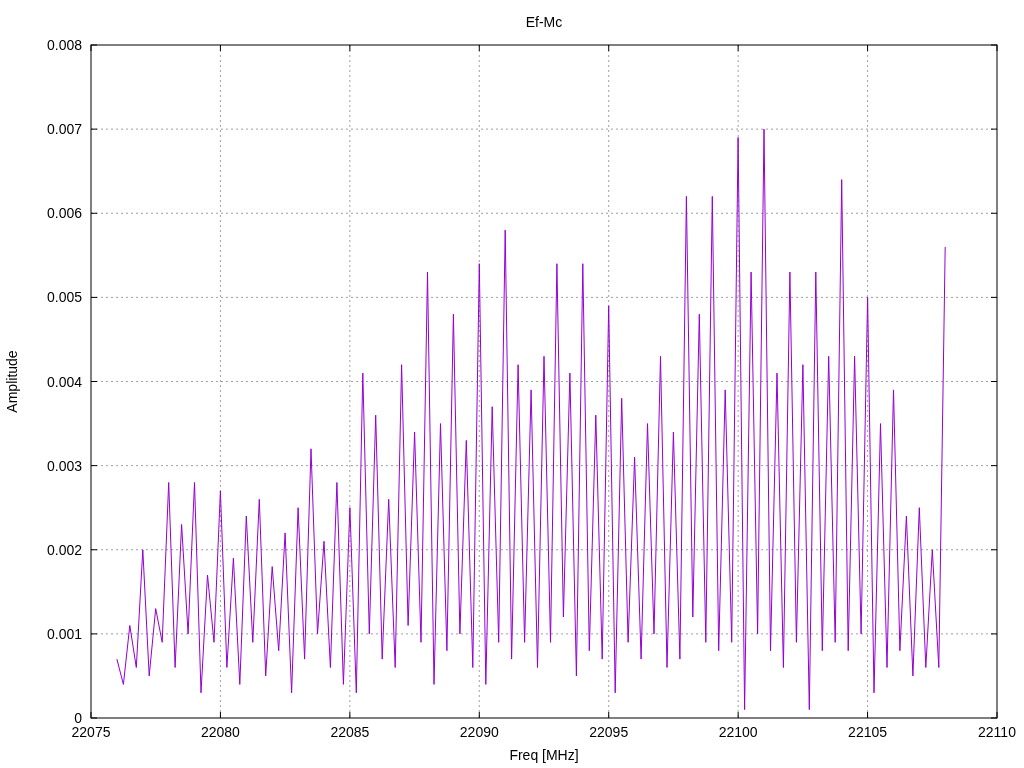 The image size is (1024, 768). I want to click on y-tick-label: 0.008, so click(64, 45).